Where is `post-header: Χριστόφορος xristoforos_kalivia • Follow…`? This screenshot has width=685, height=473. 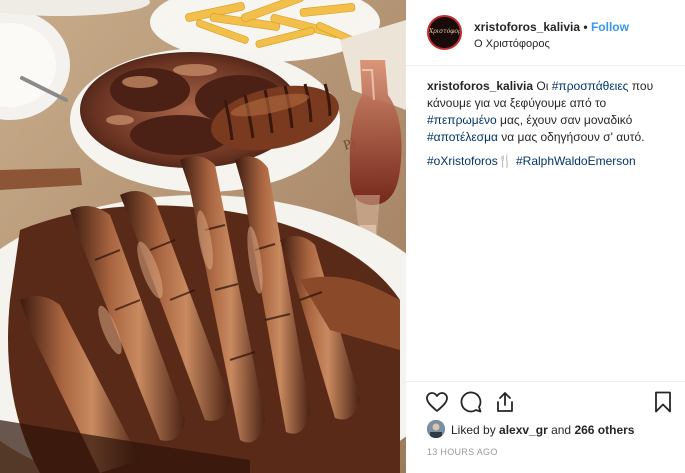 post-header: Χριστόφορος xristoforos_kalivia • Follow… is located at coordinates (545, 33).